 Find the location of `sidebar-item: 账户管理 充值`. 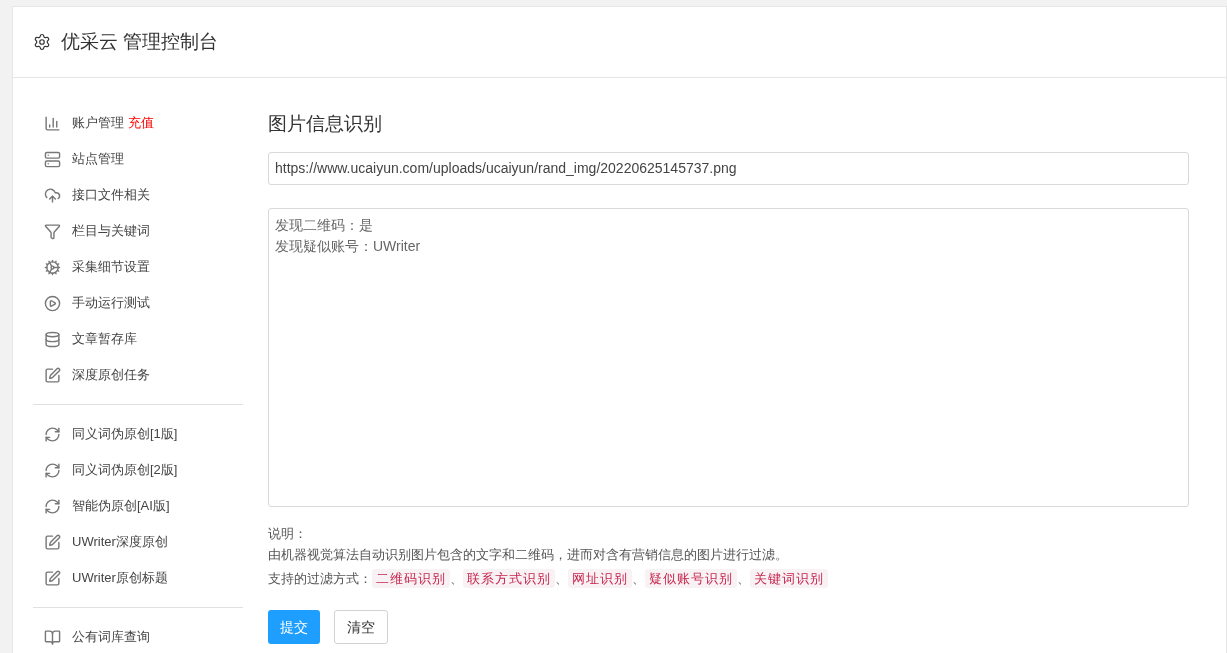

sidebar-item: 账户管理 充值 is located at coordinates (138, 123).